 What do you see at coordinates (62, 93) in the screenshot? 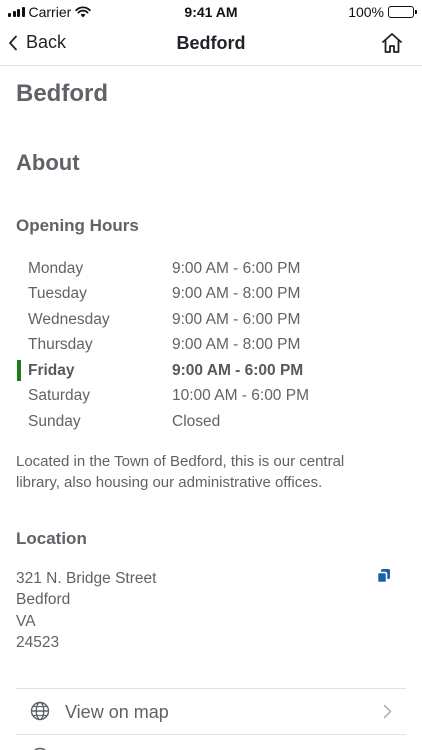
I see `page-title: Bedford` at bounding box center [62, 93].